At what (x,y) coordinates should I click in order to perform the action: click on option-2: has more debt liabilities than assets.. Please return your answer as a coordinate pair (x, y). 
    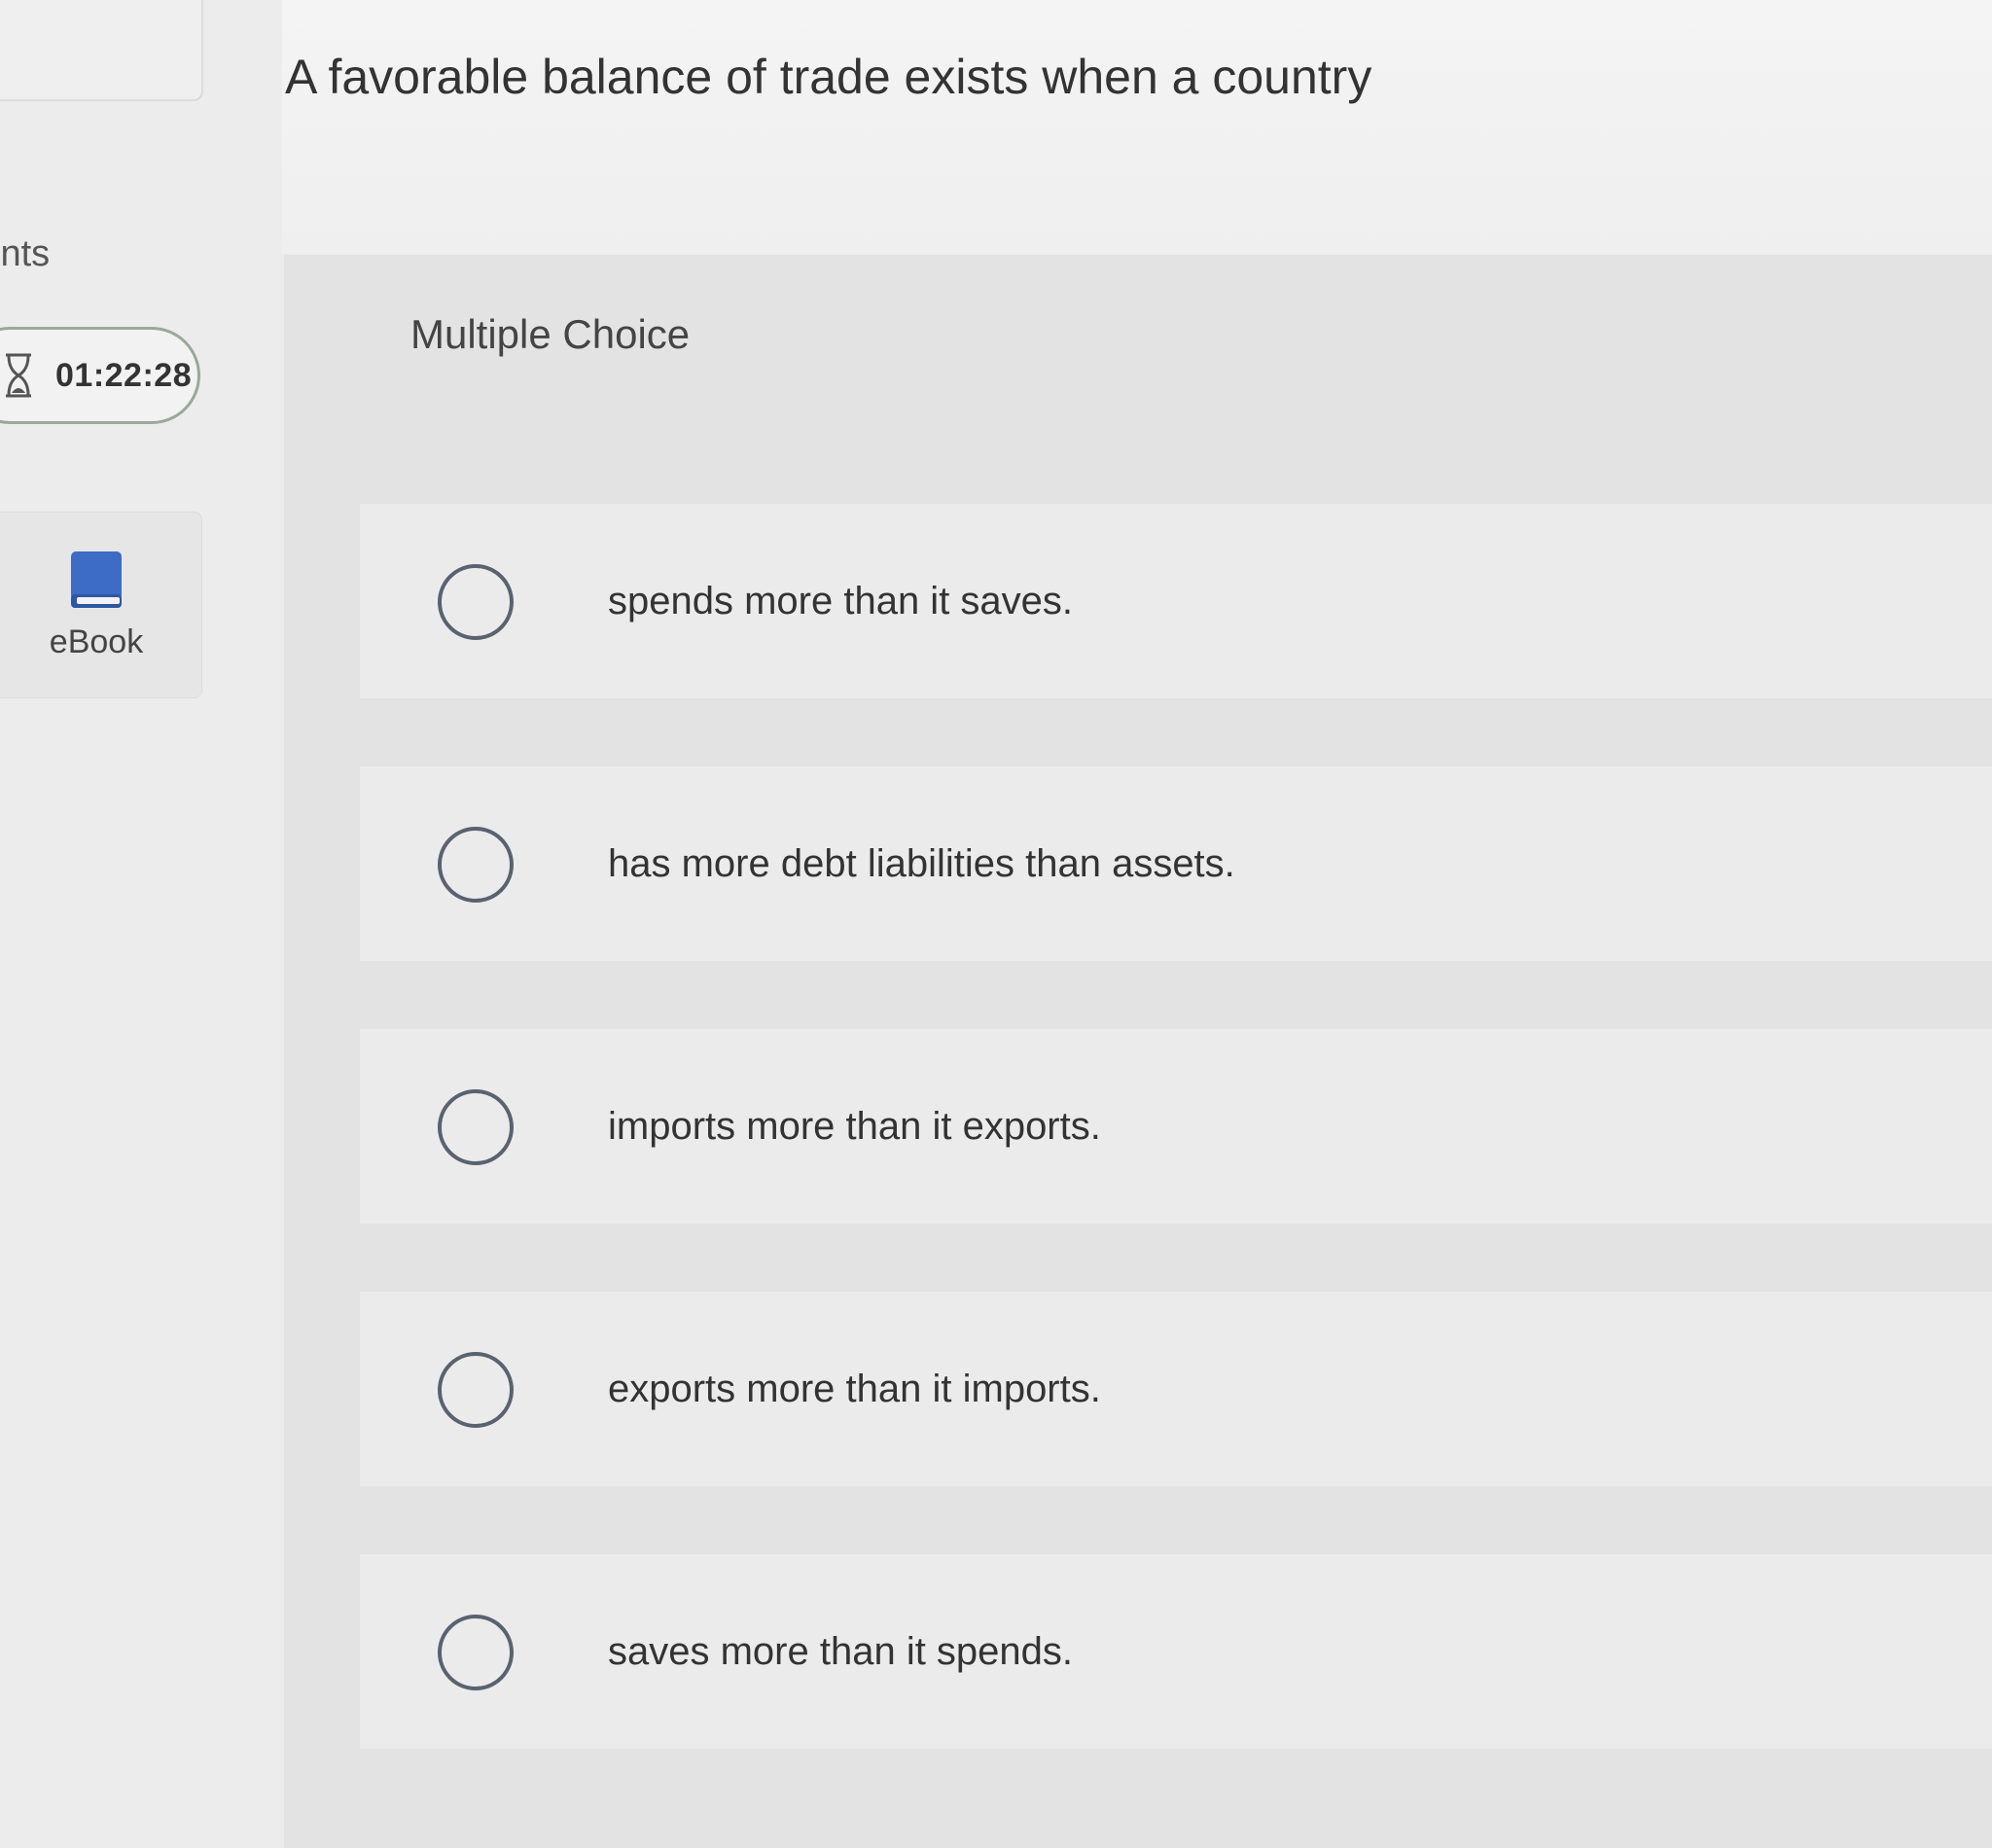
    Looking at the image, I should click on (1176, 897).